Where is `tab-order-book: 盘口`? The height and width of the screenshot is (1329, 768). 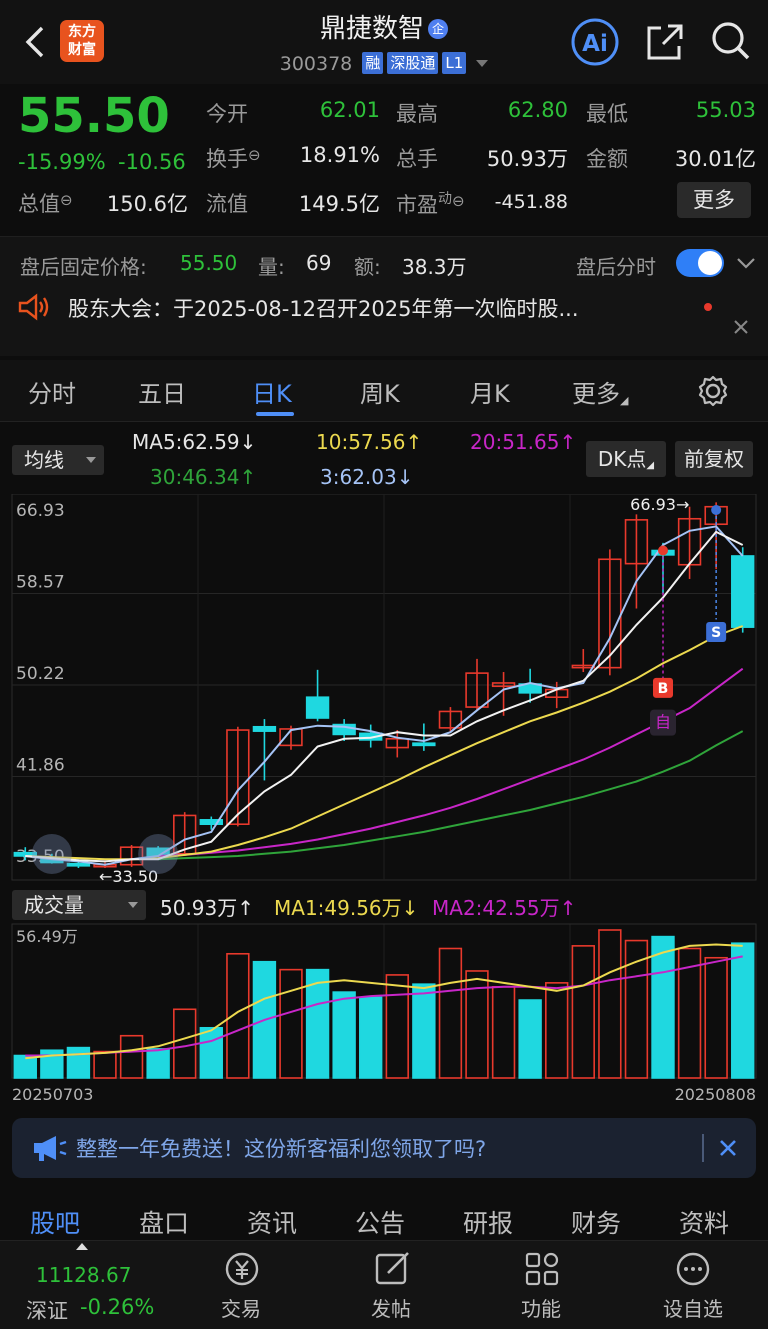
tab-order-book: 盘口 is located at coordinates (164, 1222).